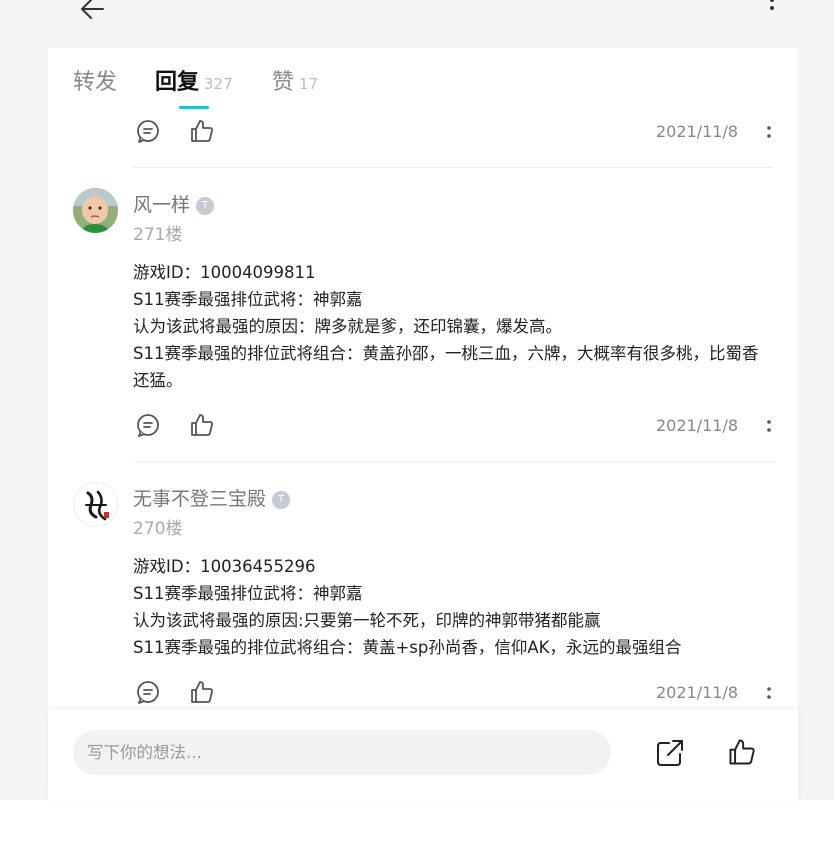 This screenshot has width=834, height=867. I want to click on tab-repost-label: 转发, so click(95, 82).